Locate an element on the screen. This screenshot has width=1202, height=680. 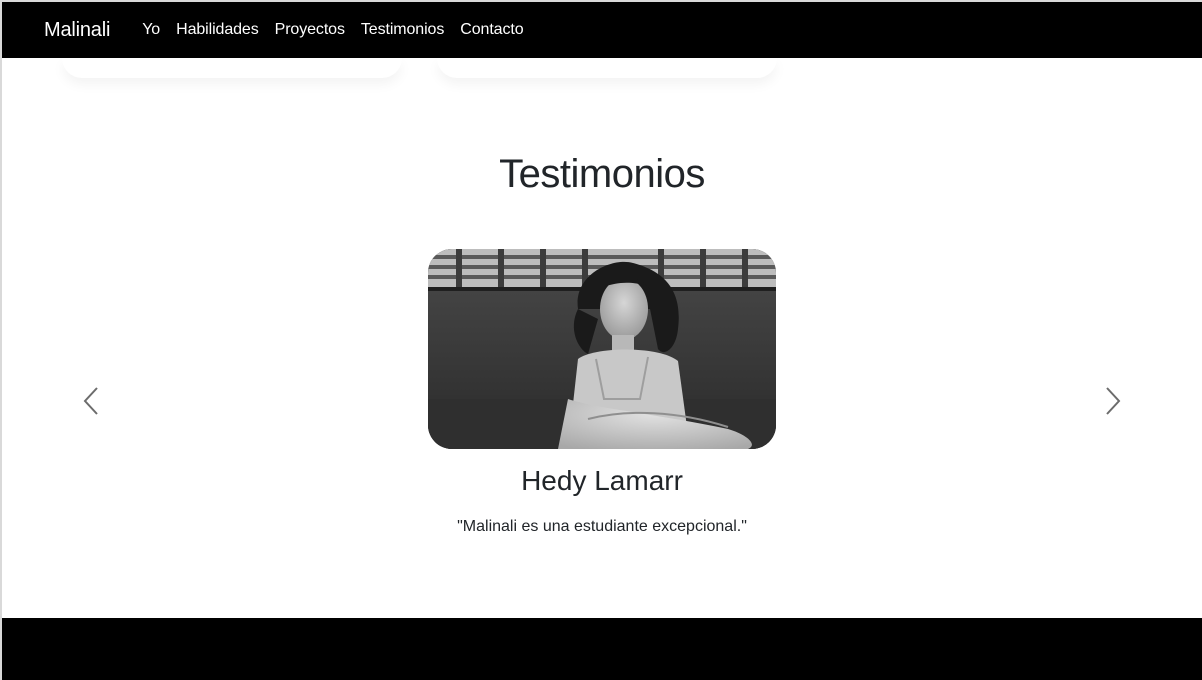
chevron-left-icon is located at coordinates (92, 402).